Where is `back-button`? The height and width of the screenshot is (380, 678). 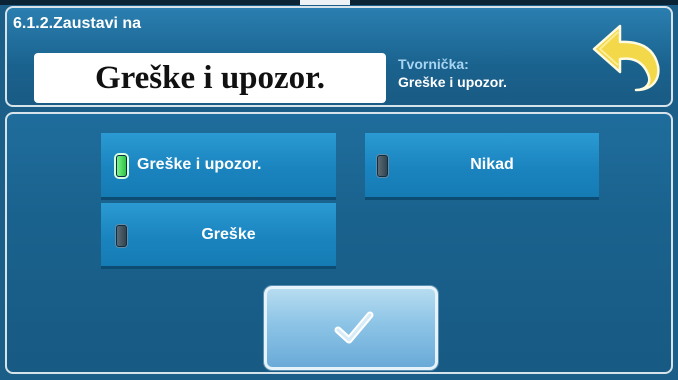 back-button is located at coordinates (626, 57).